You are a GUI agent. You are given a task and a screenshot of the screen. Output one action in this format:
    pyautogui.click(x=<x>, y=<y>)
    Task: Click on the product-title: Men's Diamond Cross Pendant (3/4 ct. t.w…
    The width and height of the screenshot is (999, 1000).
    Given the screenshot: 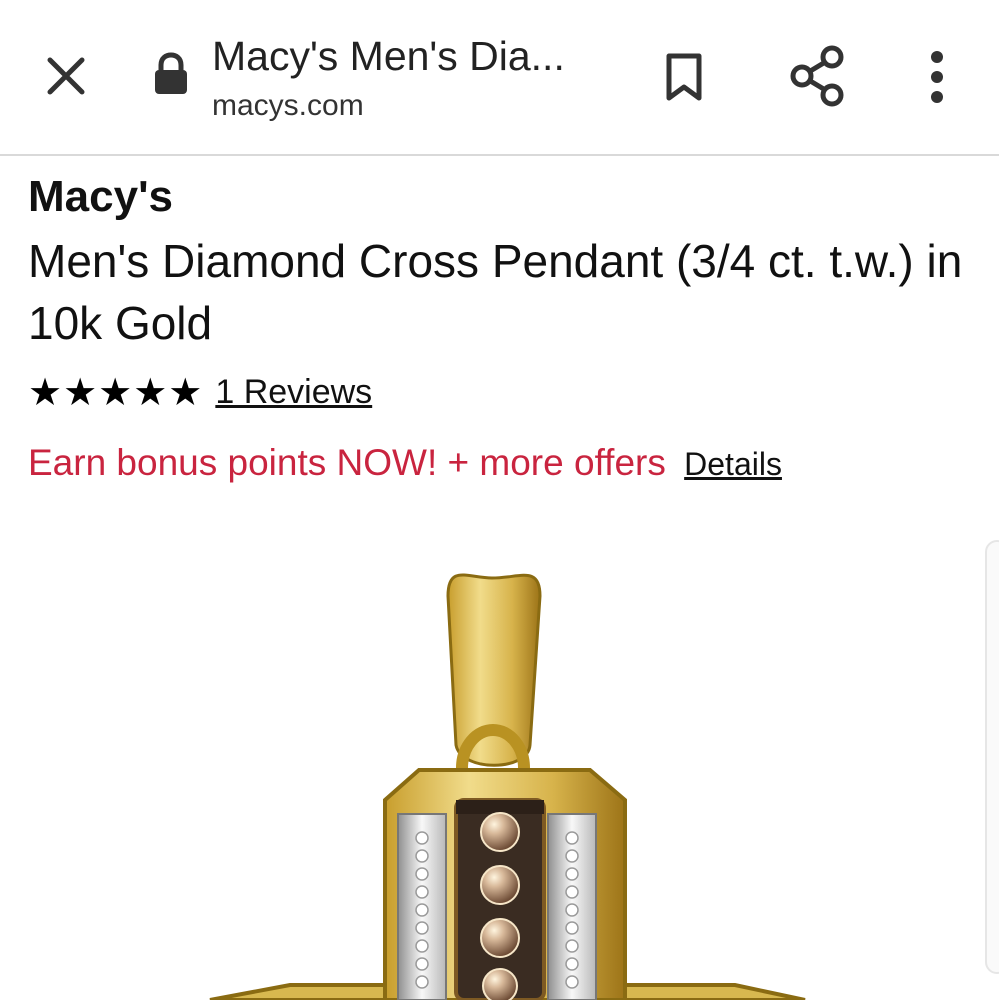 What is the action you would take?
    pyautogui.click(x=495, y=292)
    